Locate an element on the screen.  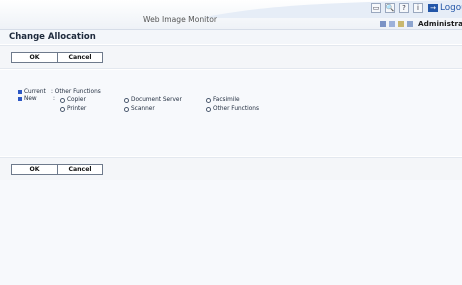
current-label: Current is located at coordinates (32, 92).